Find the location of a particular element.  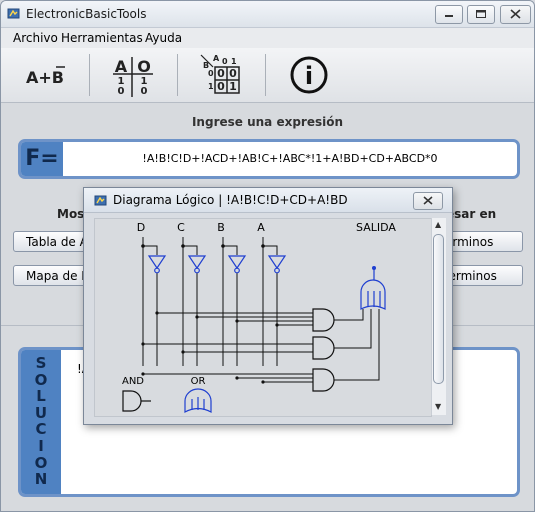

restore-button is located at coordinates (481, 14).